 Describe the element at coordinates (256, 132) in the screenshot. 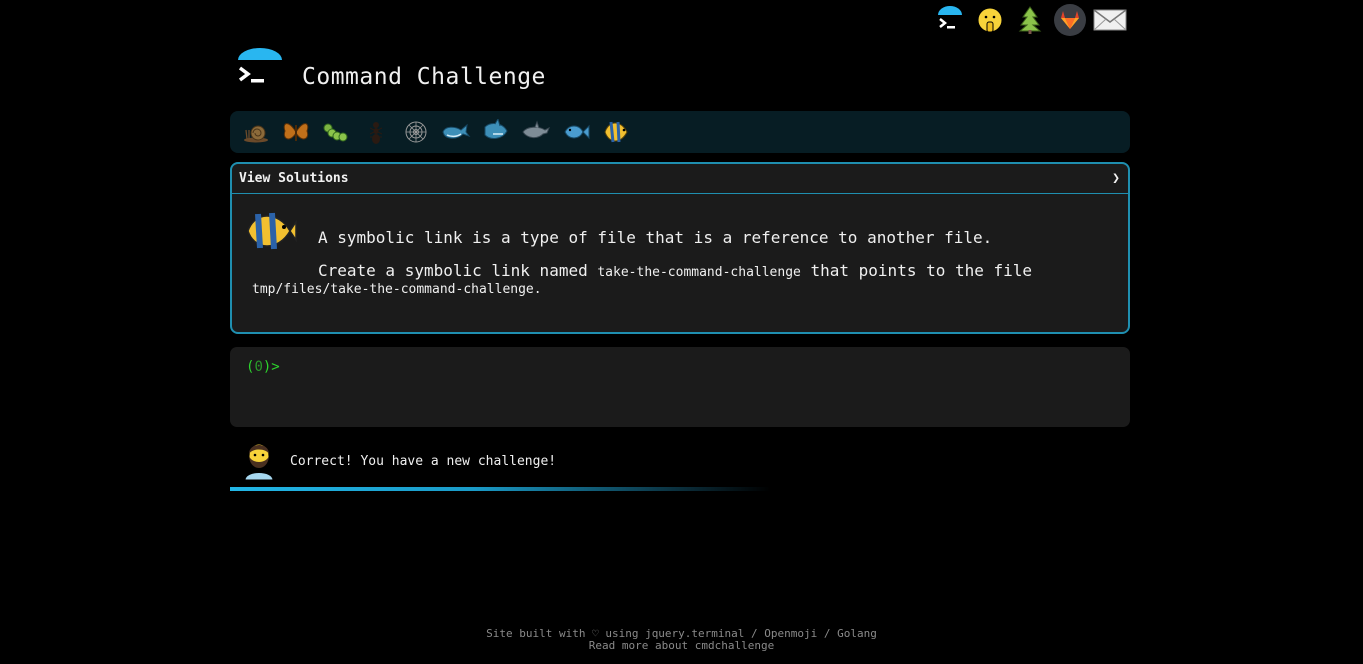

I see `snail-icon` at that location.